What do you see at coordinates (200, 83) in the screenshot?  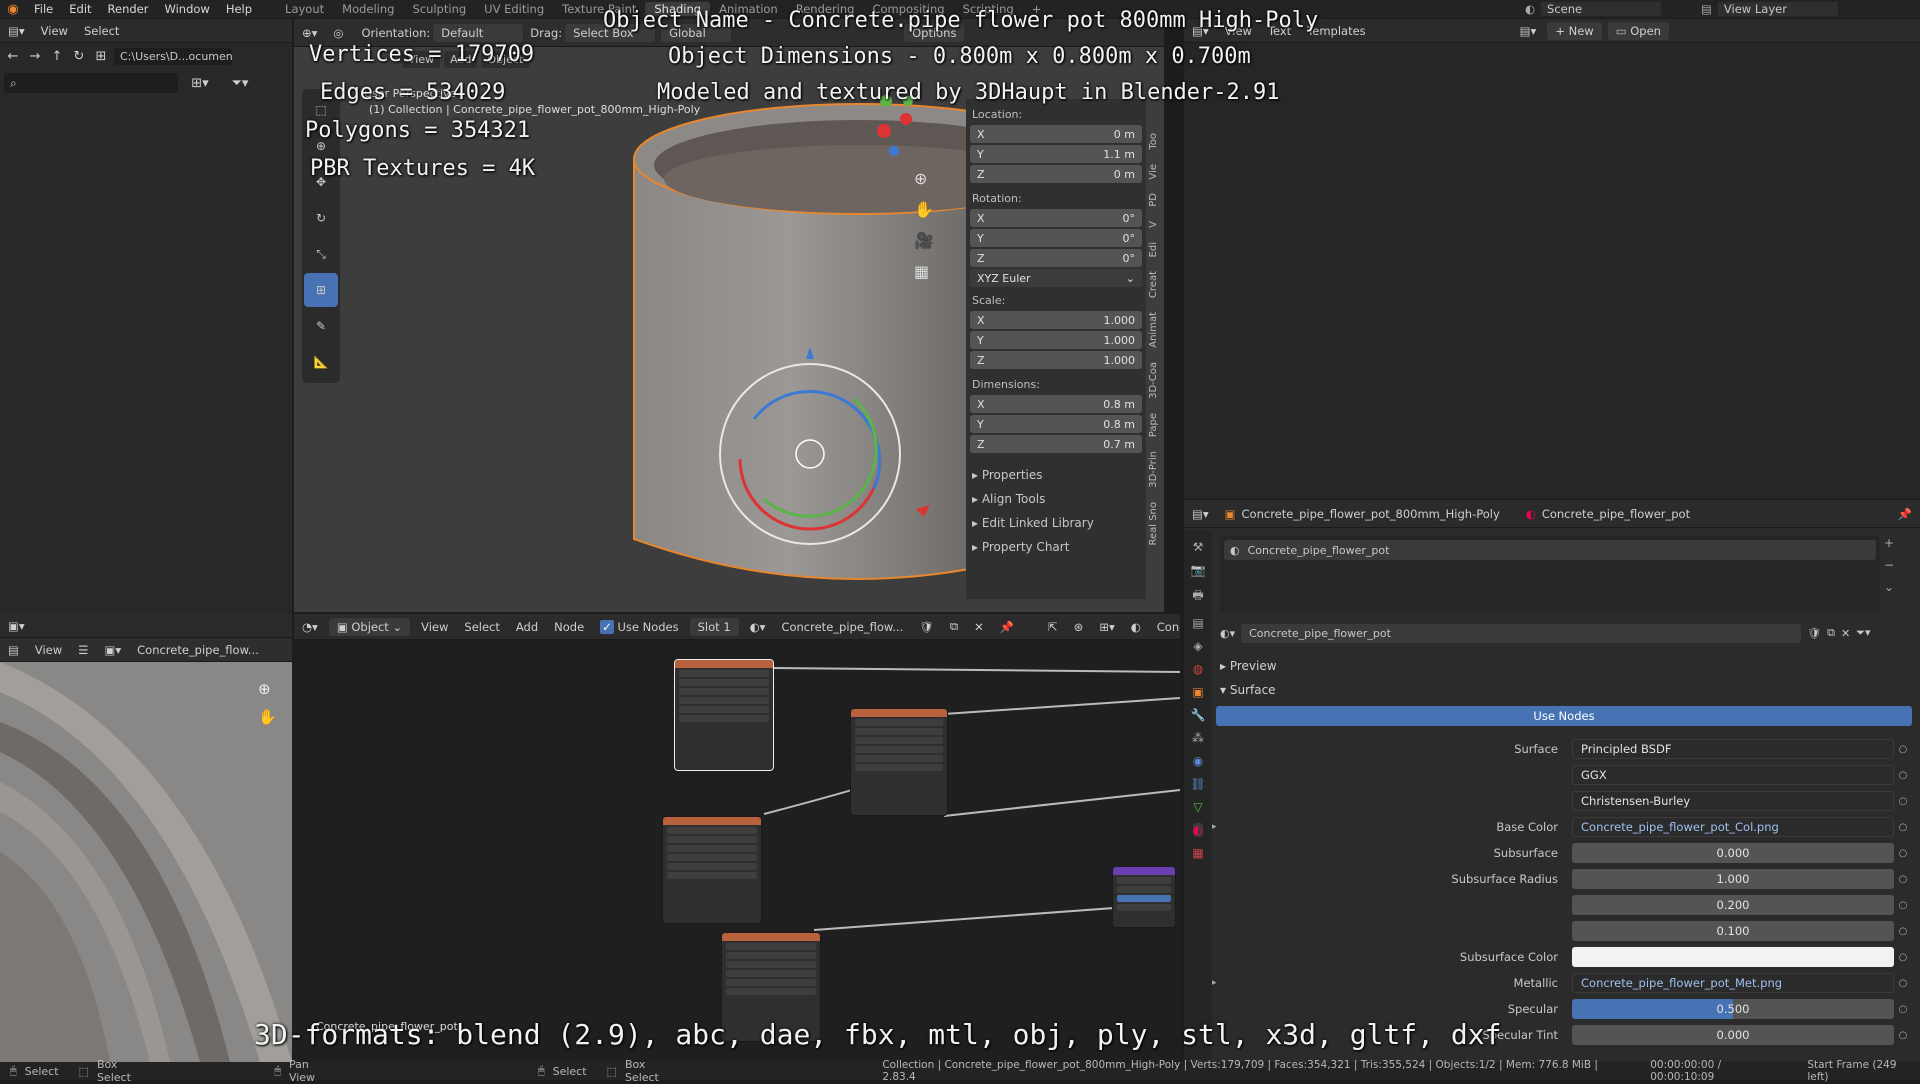 I see `display-mode-icon: ⊞▾` at bounding box center [200, 83].